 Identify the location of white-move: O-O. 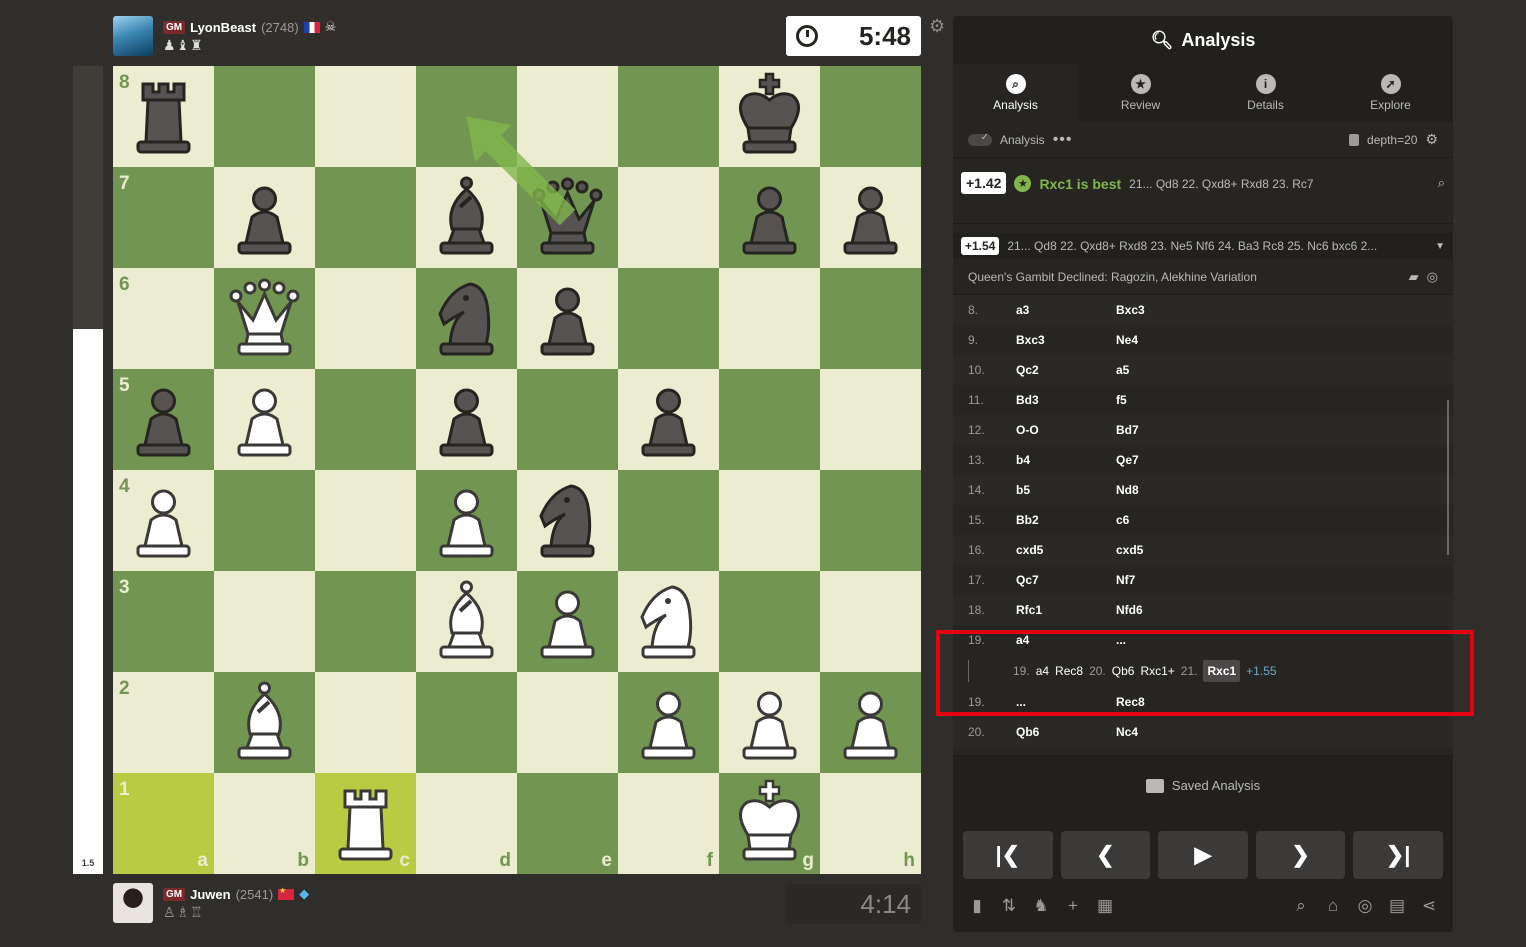
(1066, 430).